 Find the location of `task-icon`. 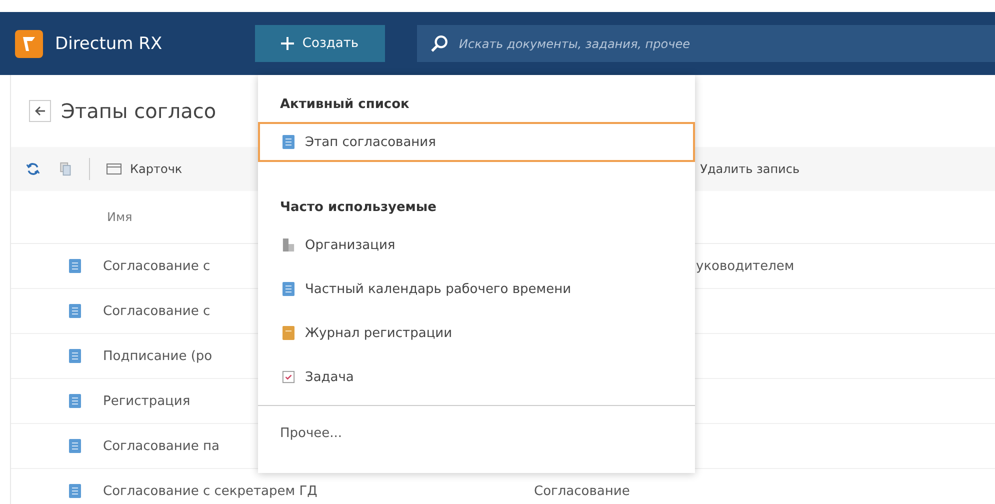

task-icon is located at coordinates (288, 377).